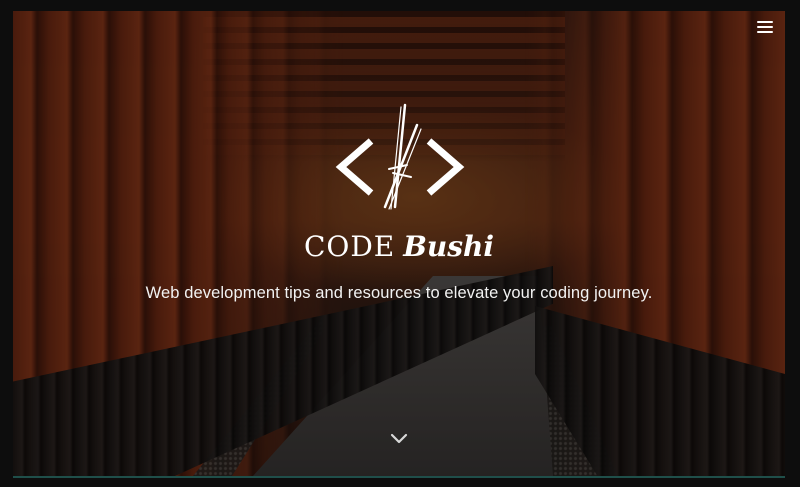 Image resolution: width=800 pixels, height=487 pixels. What do you see at coordinates (399, 439) in the screenshot?
I see `chevron-down-icon` at bounding box center [399, 439].